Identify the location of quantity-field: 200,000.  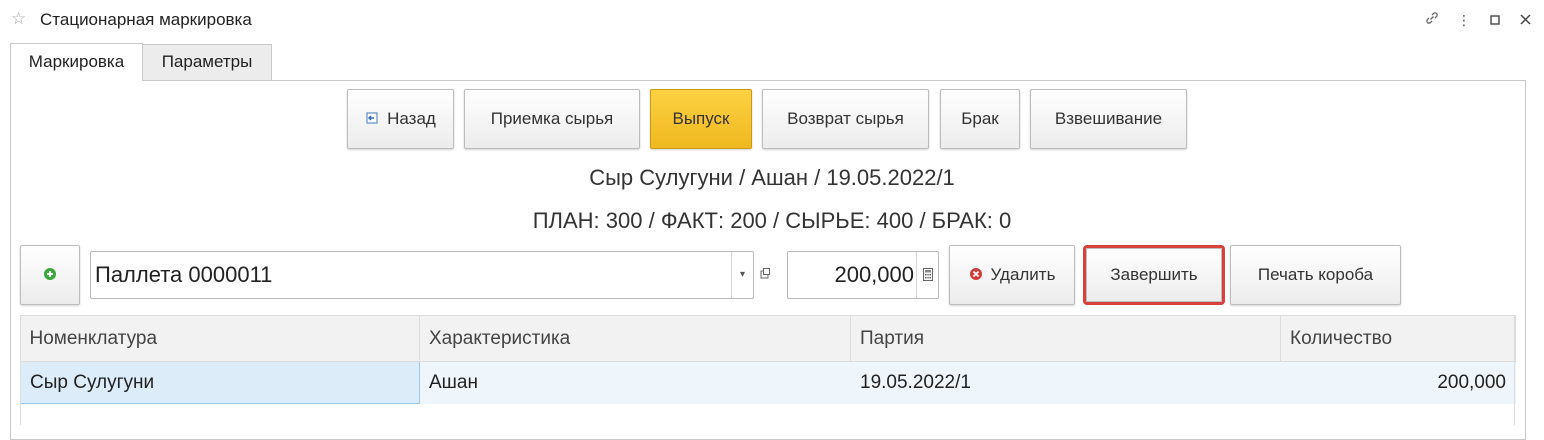
(863, 275).